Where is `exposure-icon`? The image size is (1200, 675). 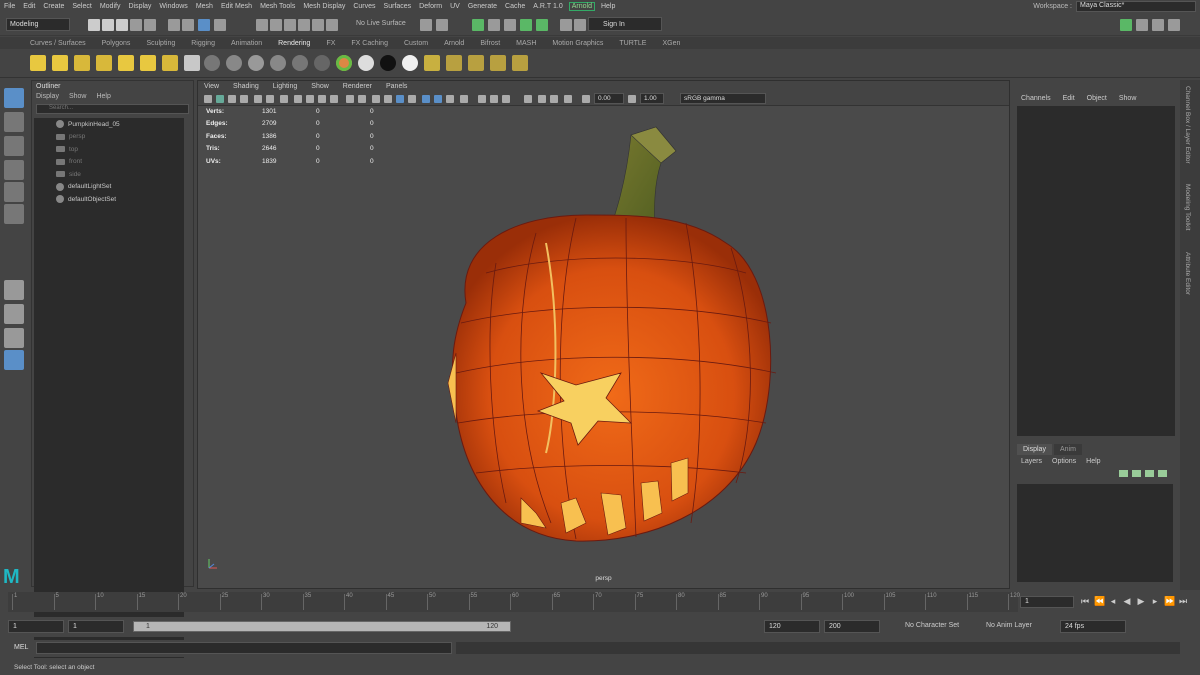
exposure-icon is located at coordinates (542, 99).